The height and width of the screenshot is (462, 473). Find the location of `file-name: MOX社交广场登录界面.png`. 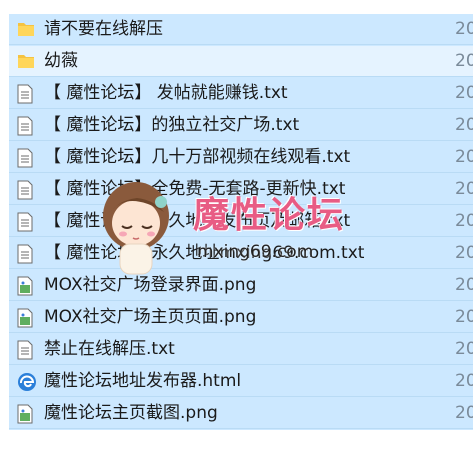

file-name: MOX社交广场登录界面.png is located at coordinates (150, 285).